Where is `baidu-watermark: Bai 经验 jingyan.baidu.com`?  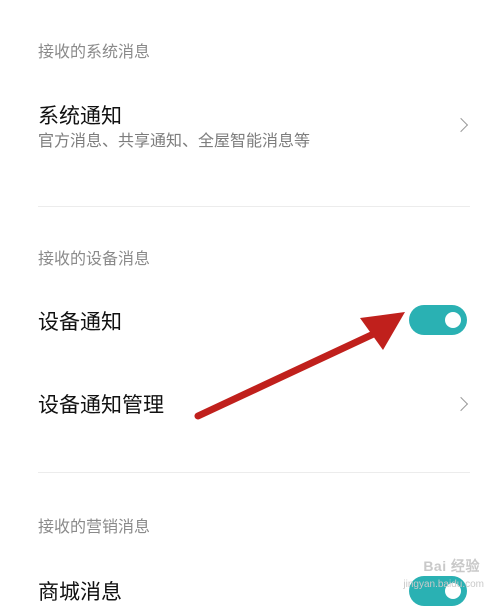 baidu-watermark: Bai 经验 jingyan.baidu.com is located at coordinates (438, 575).